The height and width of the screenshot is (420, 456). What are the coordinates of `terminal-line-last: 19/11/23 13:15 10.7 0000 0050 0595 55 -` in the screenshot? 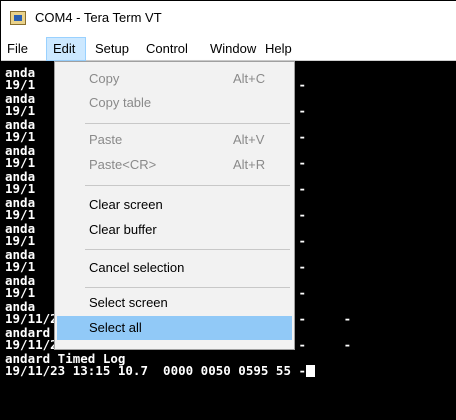 It's located at (160, 370).